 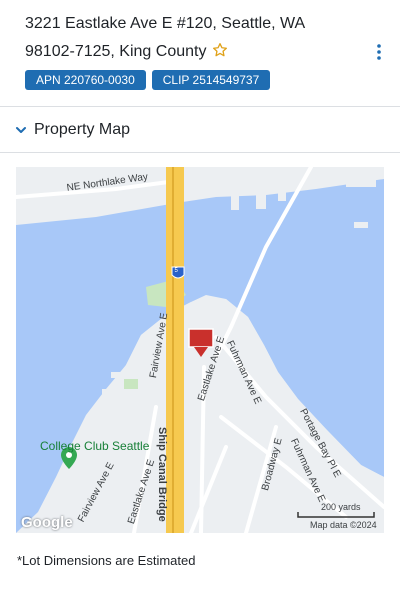 What do you see at coordinates (82, 129) in the screenshot?
I see `section-title: Property Map` at bounding box center [82, 129].